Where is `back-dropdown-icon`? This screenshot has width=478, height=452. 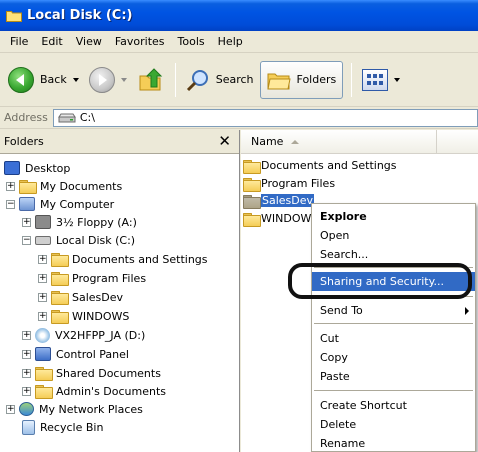 back-dropdown-icon is located at coordinates (75, 79).